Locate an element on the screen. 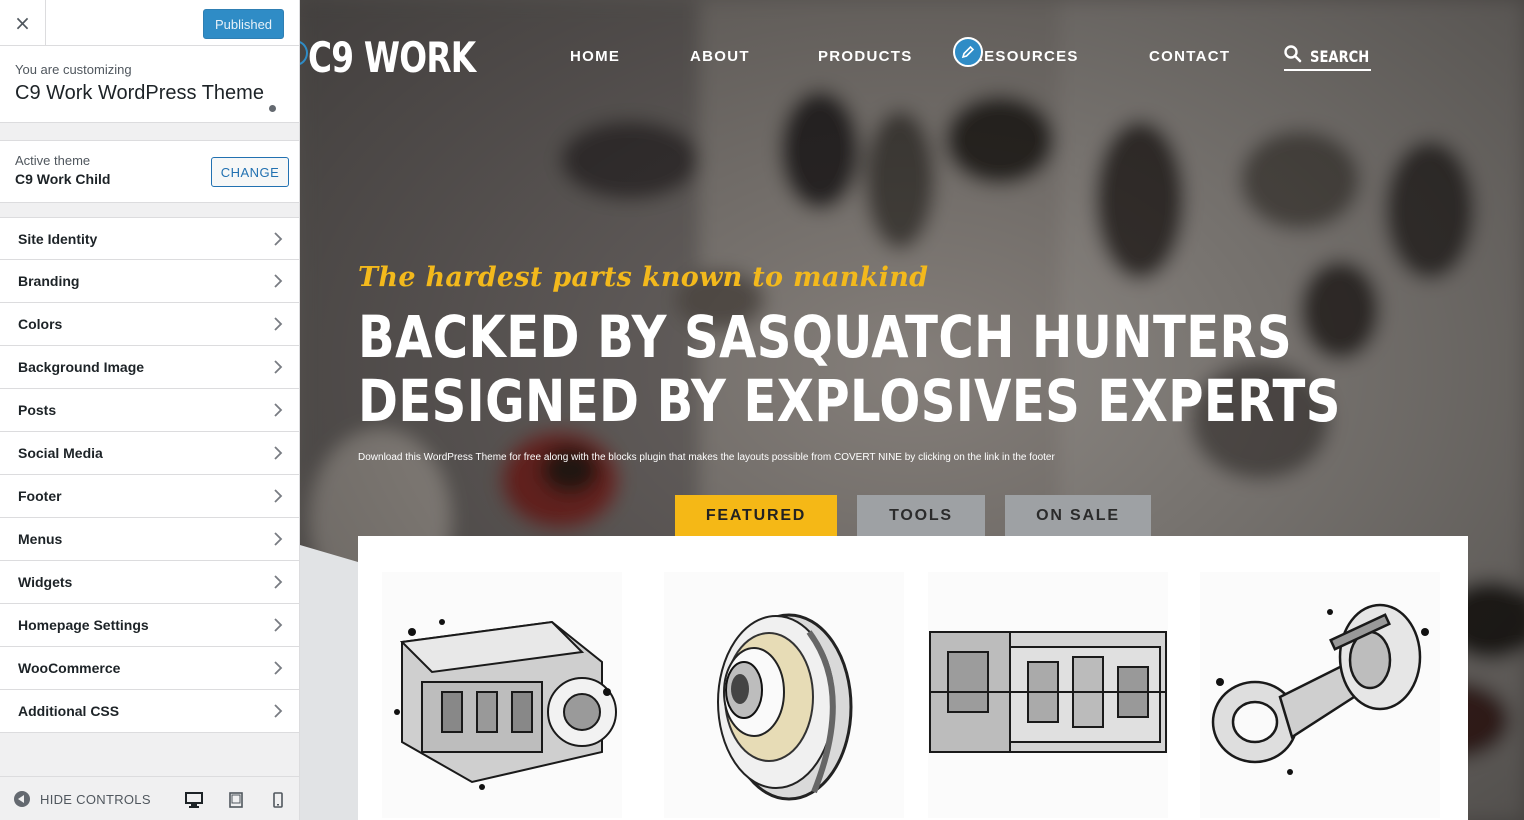 The height and width of the screenshot is (820, 1524). change-theme-button: CHANGE is located at coordinates (250, 172).